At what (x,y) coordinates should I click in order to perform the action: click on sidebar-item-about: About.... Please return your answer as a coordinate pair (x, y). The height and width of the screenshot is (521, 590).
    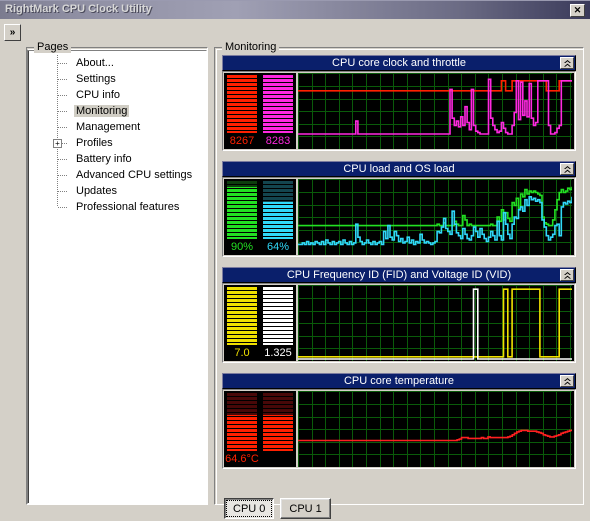
    Looking at the image, I should click on (117, 63).